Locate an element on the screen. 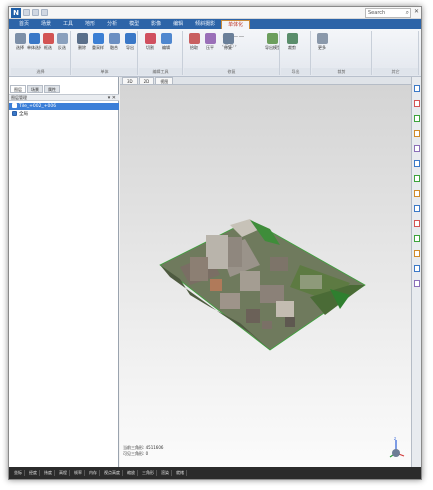  ribbon-group-label: 其它 is located at coordinates (395, 71).